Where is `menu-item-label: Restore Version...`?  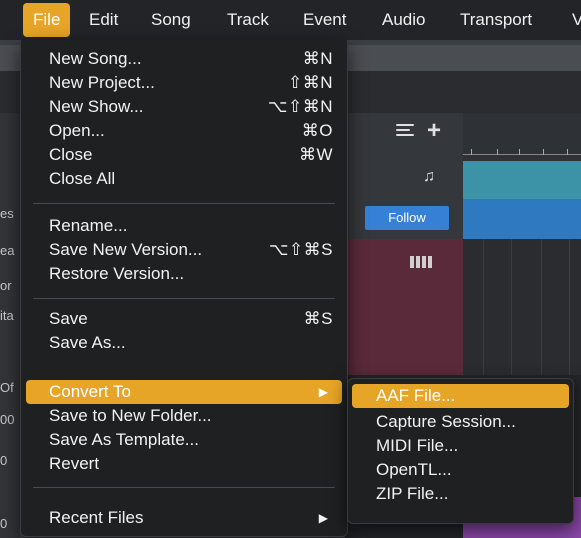
menu-item-label: Restore Version... is located at coordinates (117, 273).